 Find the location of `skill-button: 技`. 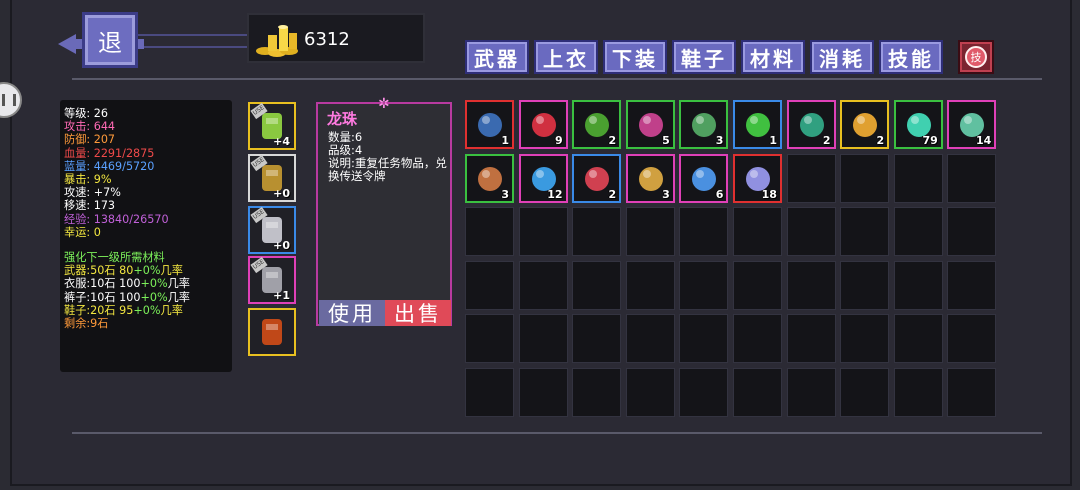

skill-button: 技 is located at coordinates (976, 57).